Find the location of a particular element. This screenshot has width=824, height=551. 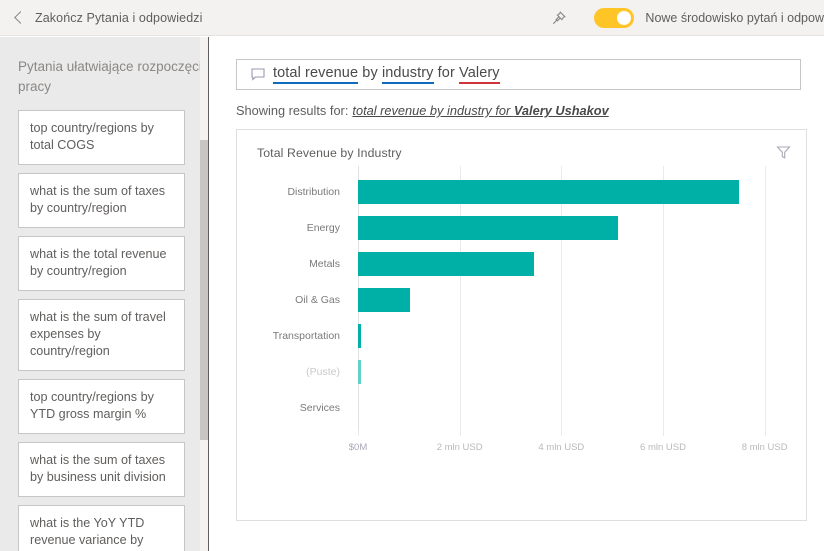

chart-tick-label: 6 mln USD is located at coordinates (663, 447).